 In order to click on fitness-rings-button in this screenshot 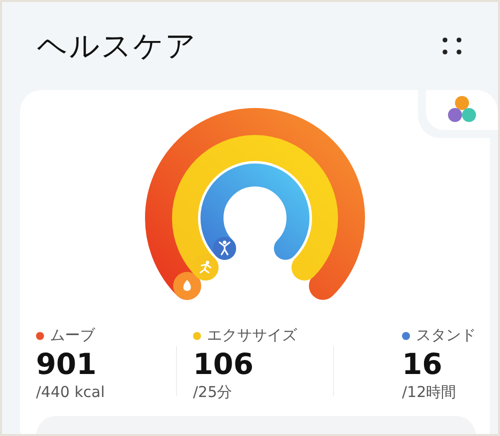, I will do `click(462, 110)`.